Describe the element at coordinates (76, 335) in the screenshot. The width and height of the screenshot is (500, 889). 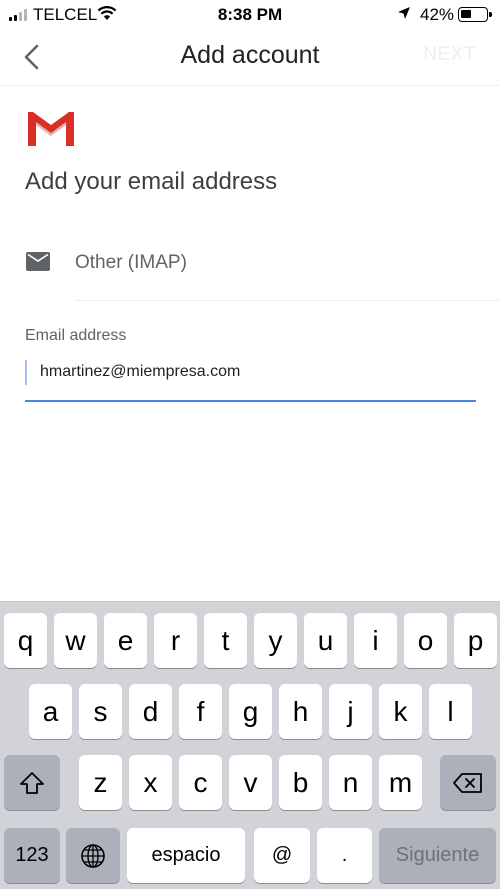
I see `email-field-label: Email address` at that location.